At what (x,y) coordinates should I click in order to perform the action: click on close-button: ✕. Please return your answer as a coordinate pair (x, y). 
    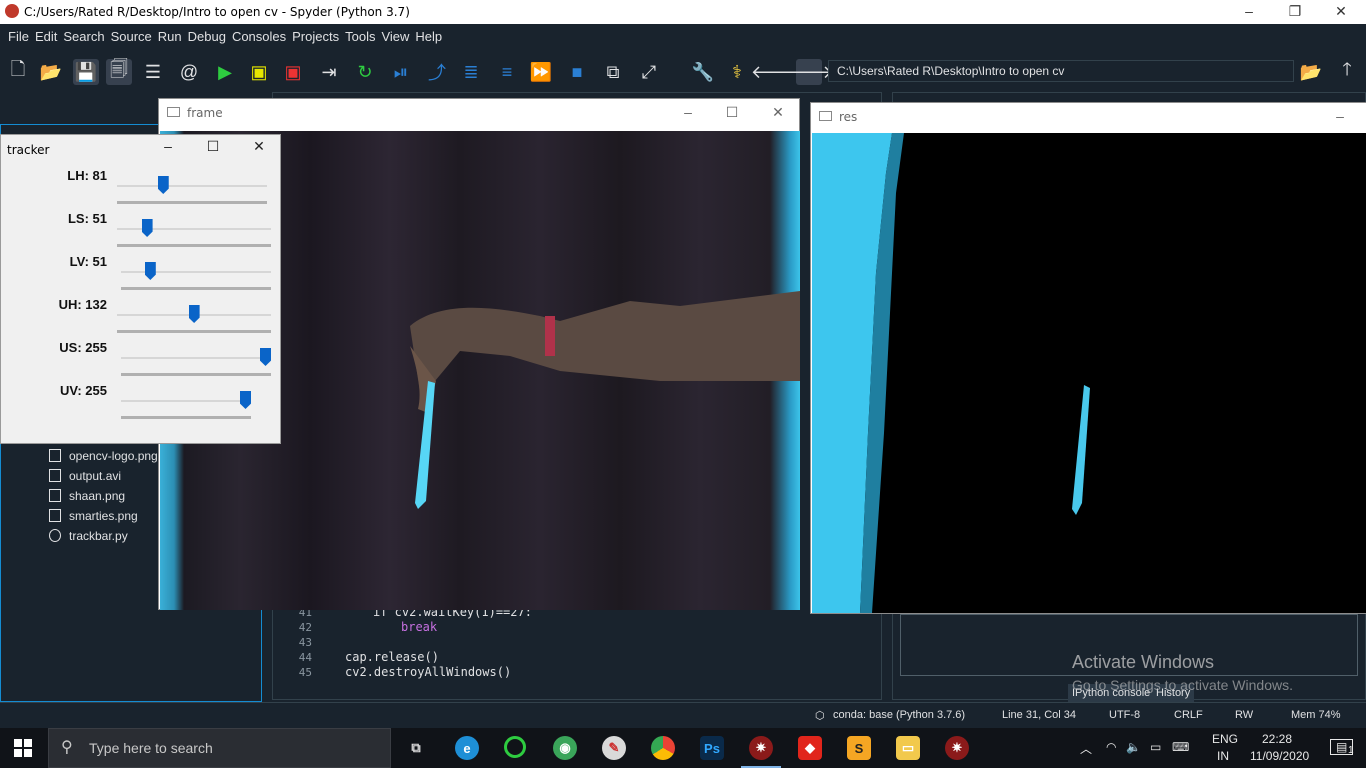
    Looking at the image, I should click on (1341, 12).